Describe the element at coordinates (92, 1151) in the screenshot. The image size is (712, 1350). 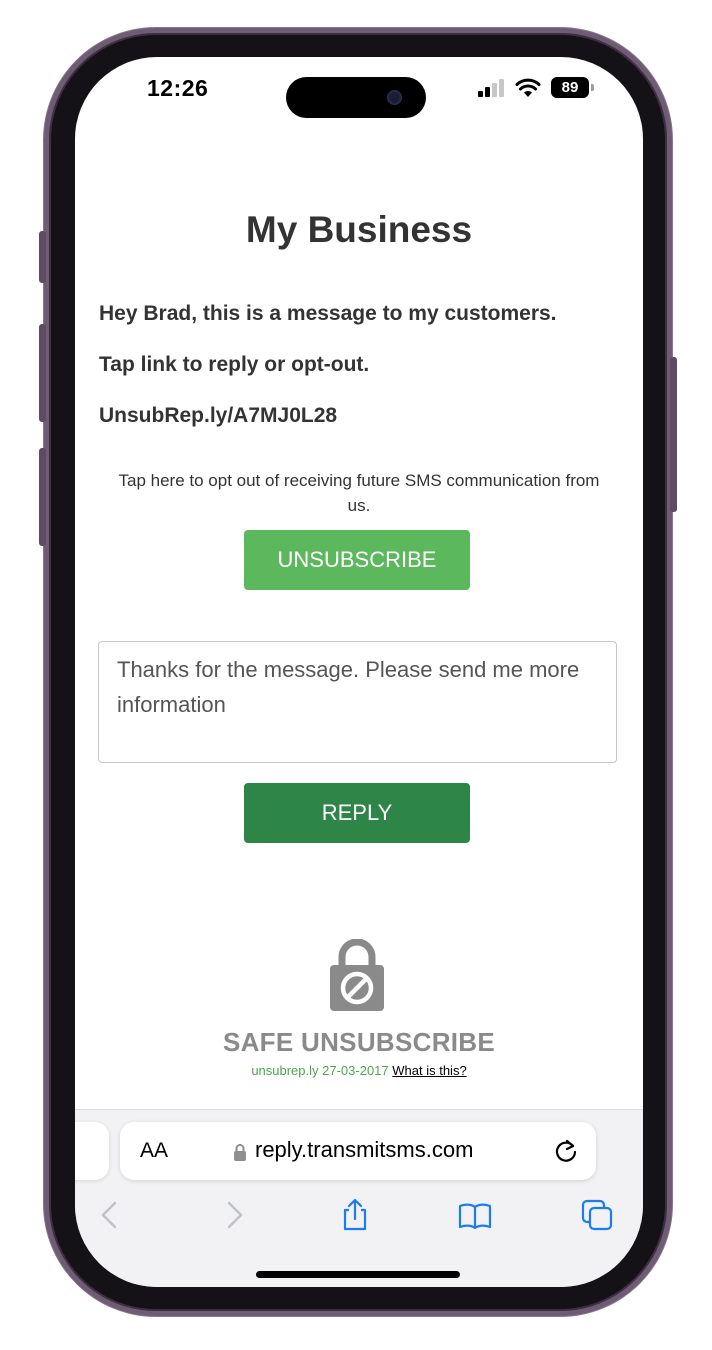
I see `previous-tab-pill` at that location.